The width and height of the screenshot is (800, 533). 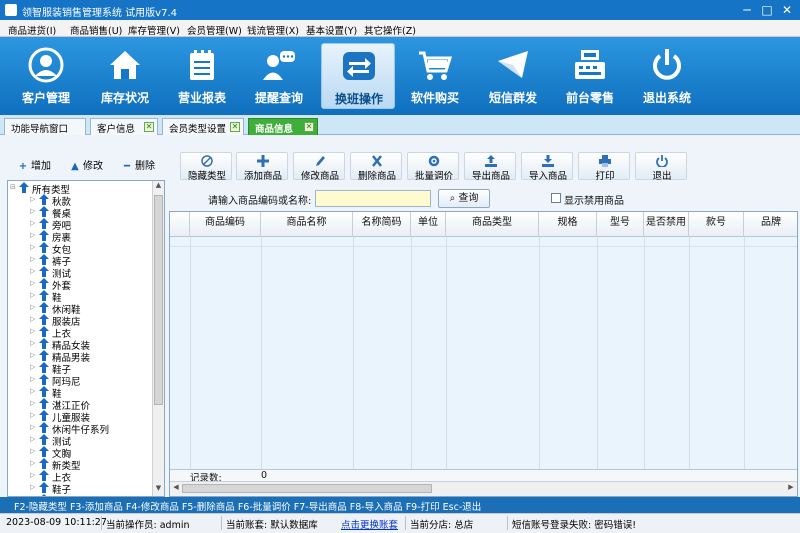 I want to click on reminder-query-button: 提醒查询, so click(x=279, y=76).